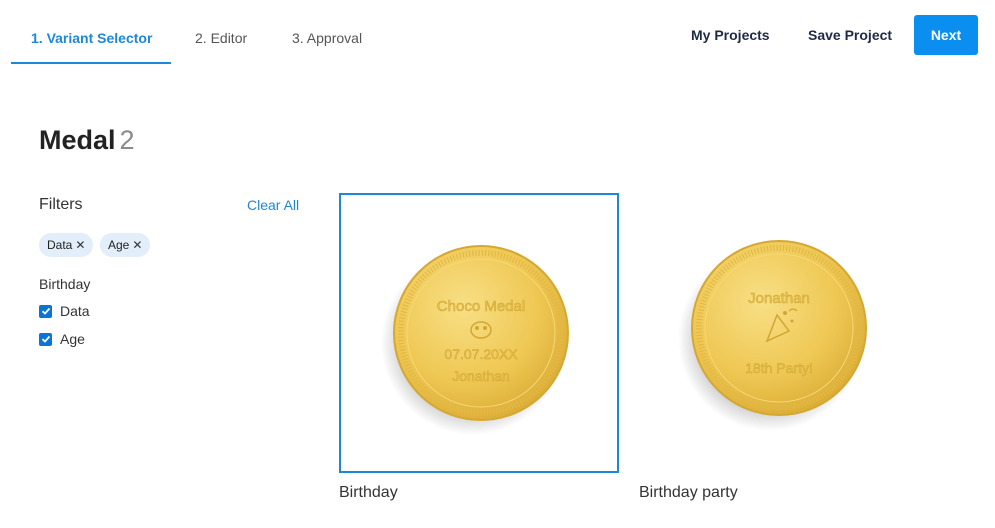 The image size is (995, 528). I want to click on medal-line-1: Choco Medal, so click(481, 306).